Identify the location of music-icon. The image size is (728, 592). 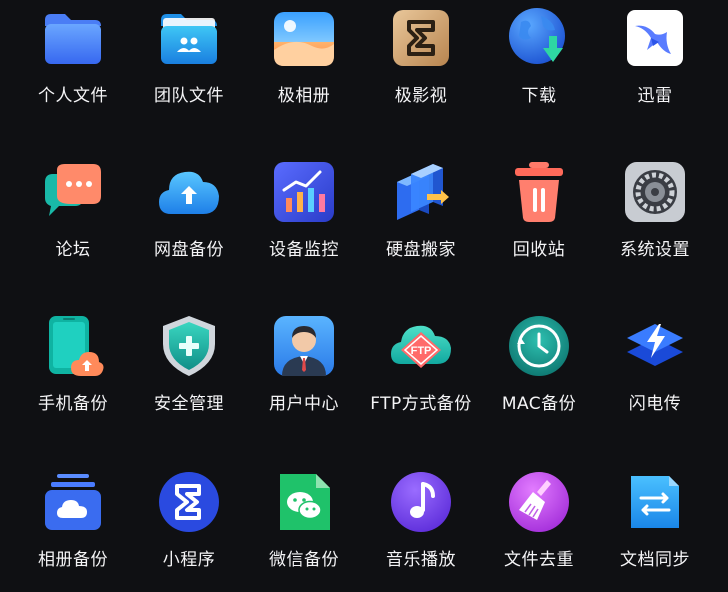
(421, 502).